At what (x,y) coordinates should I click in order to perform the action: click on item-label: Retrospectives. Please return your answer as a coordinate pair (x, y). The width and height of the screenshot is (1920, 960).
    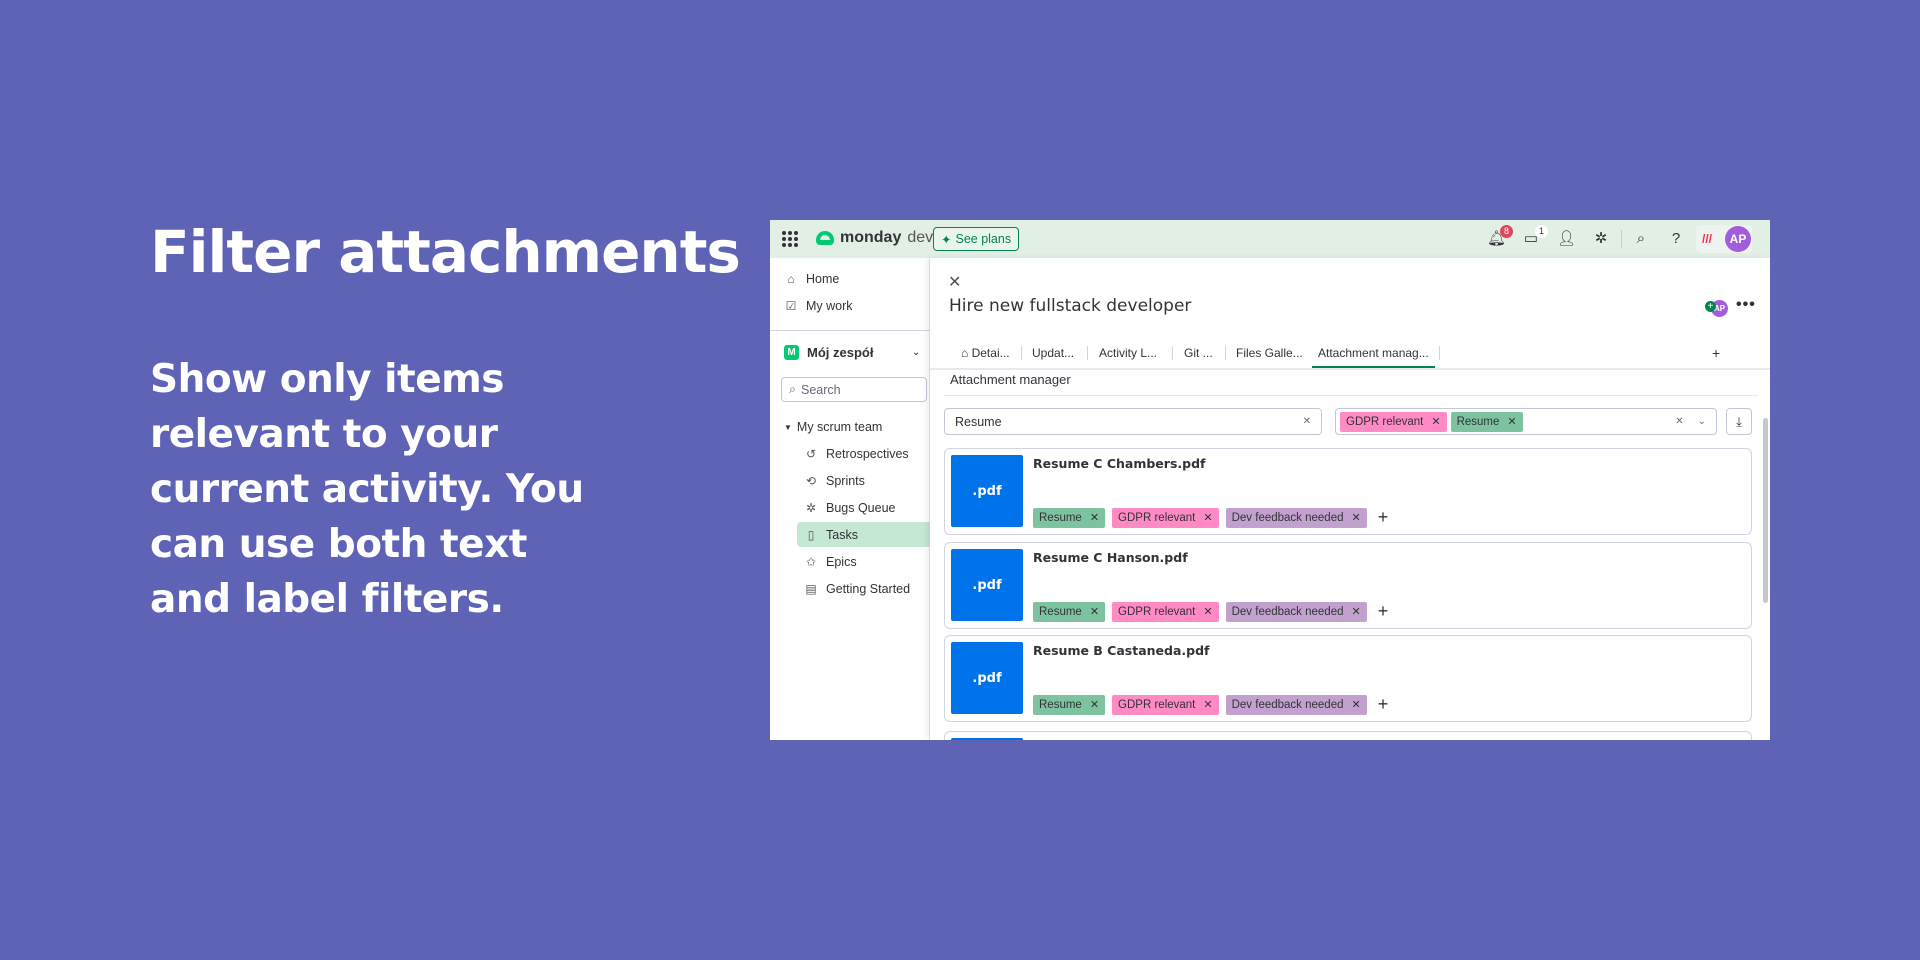
    Looking at the image, I should click on (867, 454).